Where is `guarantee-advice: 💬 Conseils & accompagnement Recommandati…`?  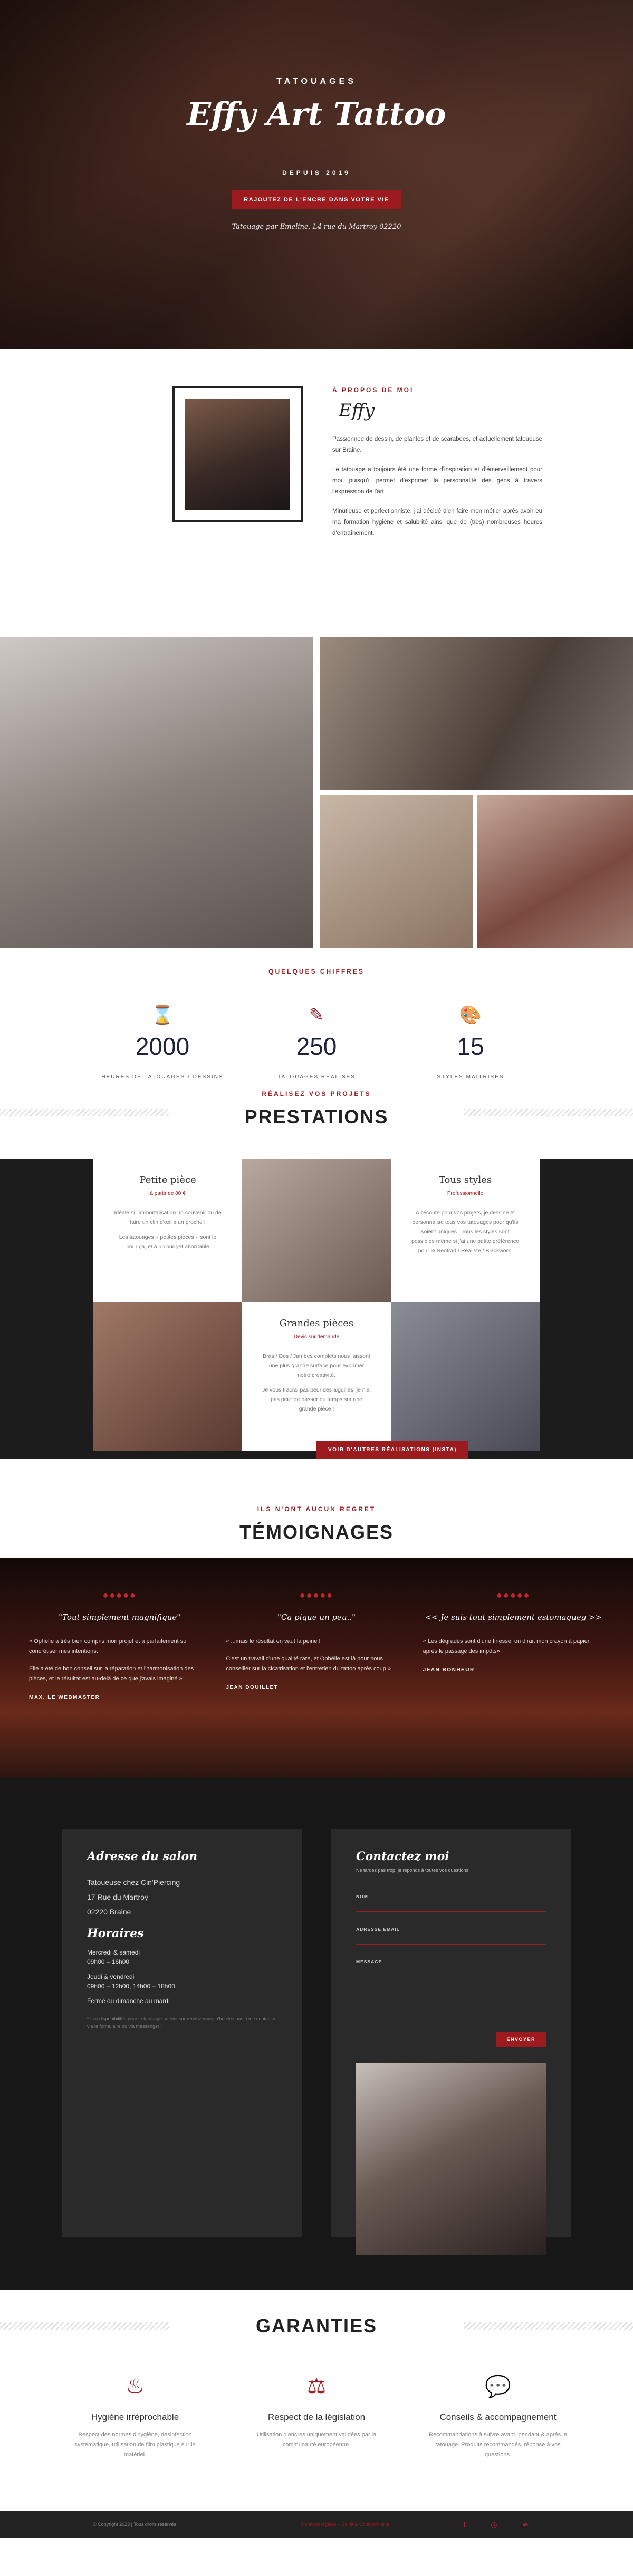
guarantee-advice: 💬 Conseils & accompagnement Recommandati… is located at coordinates (498, 2417).